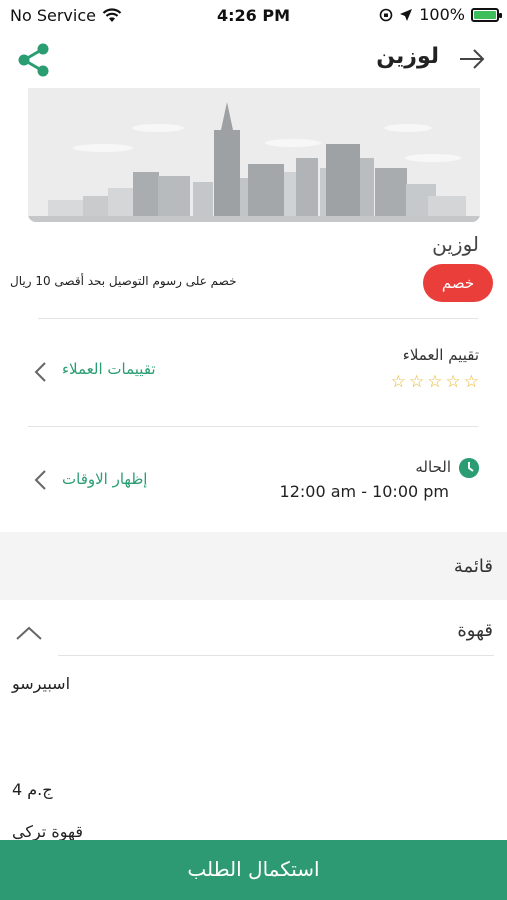  I want to click on status-bar: No Service 4:26 PM 100%, so click(253, 16).